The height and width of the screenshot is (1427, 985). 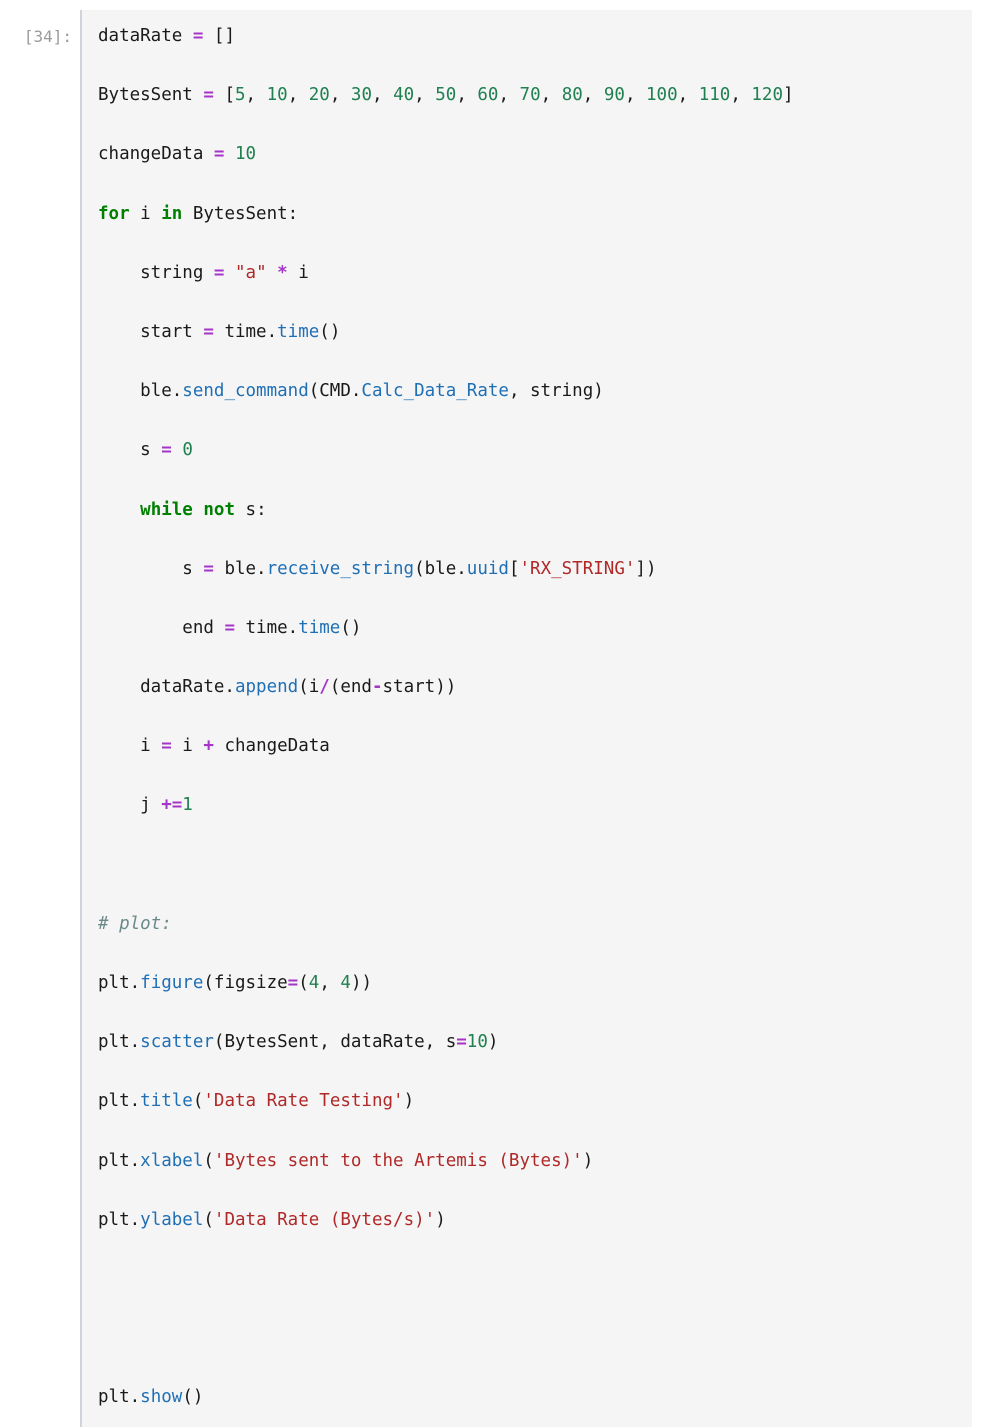 What do you see at coordinates (172, 983) in the screenshot?
I see `code-token-fn: figure` at bounding box center [172, 983].